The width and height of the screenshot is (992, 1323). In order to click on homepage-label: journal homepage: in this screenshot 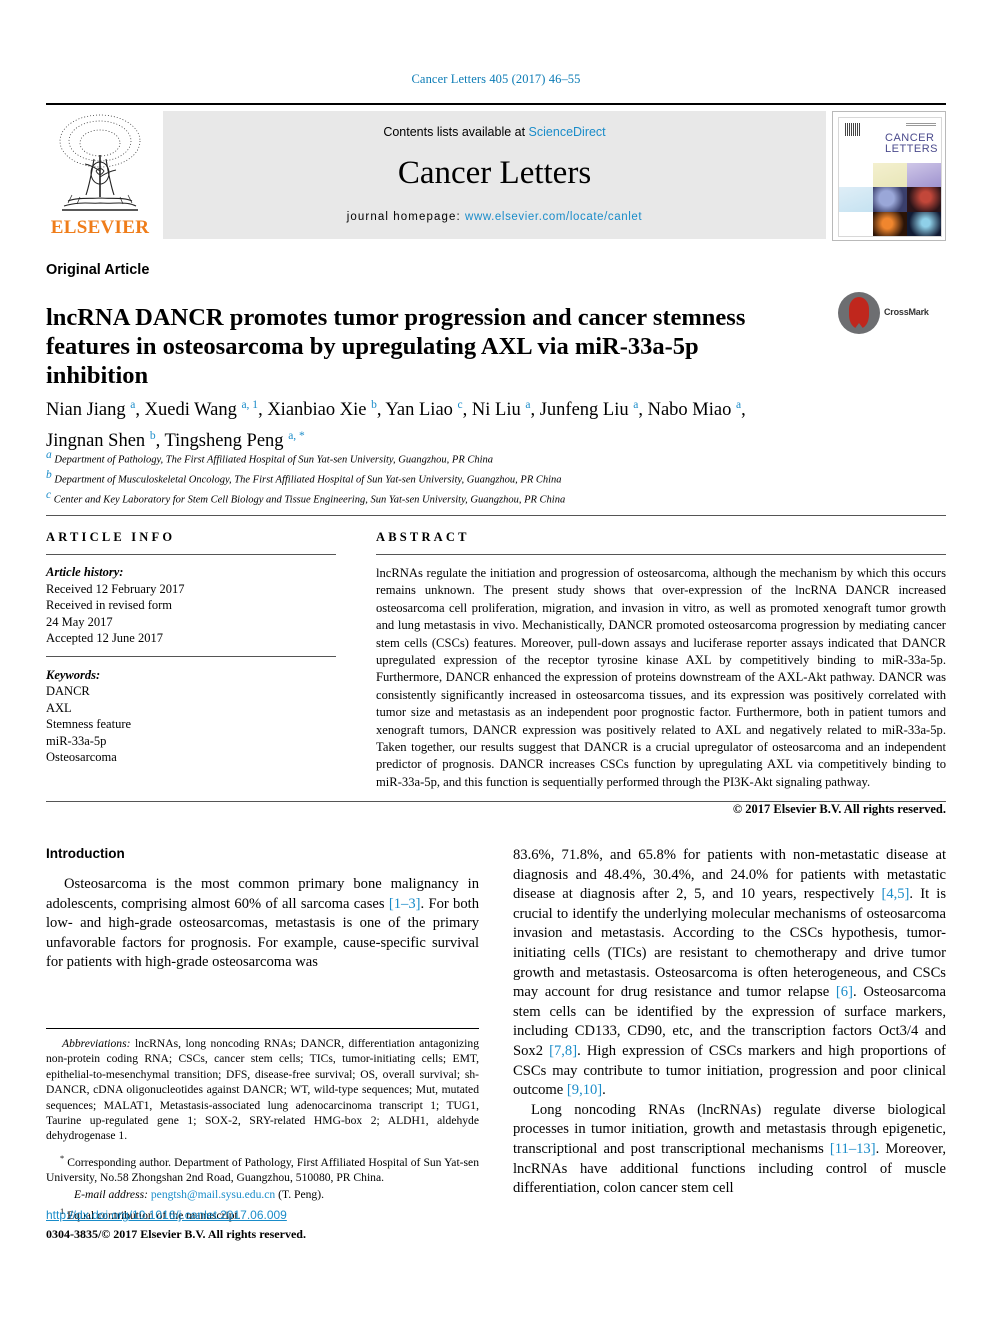, I will do `click(406, 217)`.